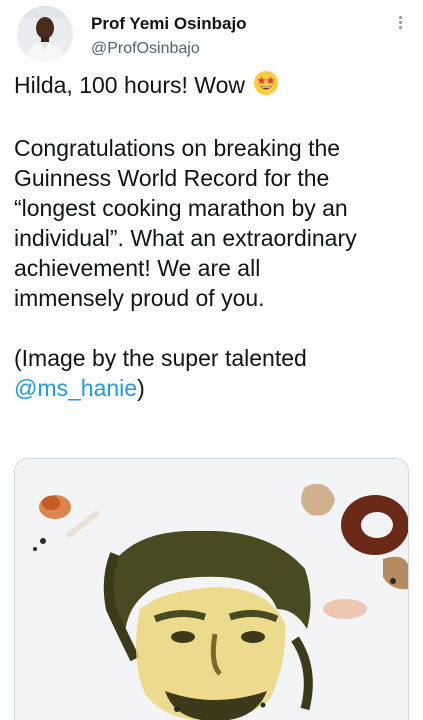 Image resolution: width=423 pixels, height=720 pixels. Describe the element at coordinates (129, 85) in the screenshot. I see `tweet-line-1-text: Hilda, 100 hours! Wow` at that location.